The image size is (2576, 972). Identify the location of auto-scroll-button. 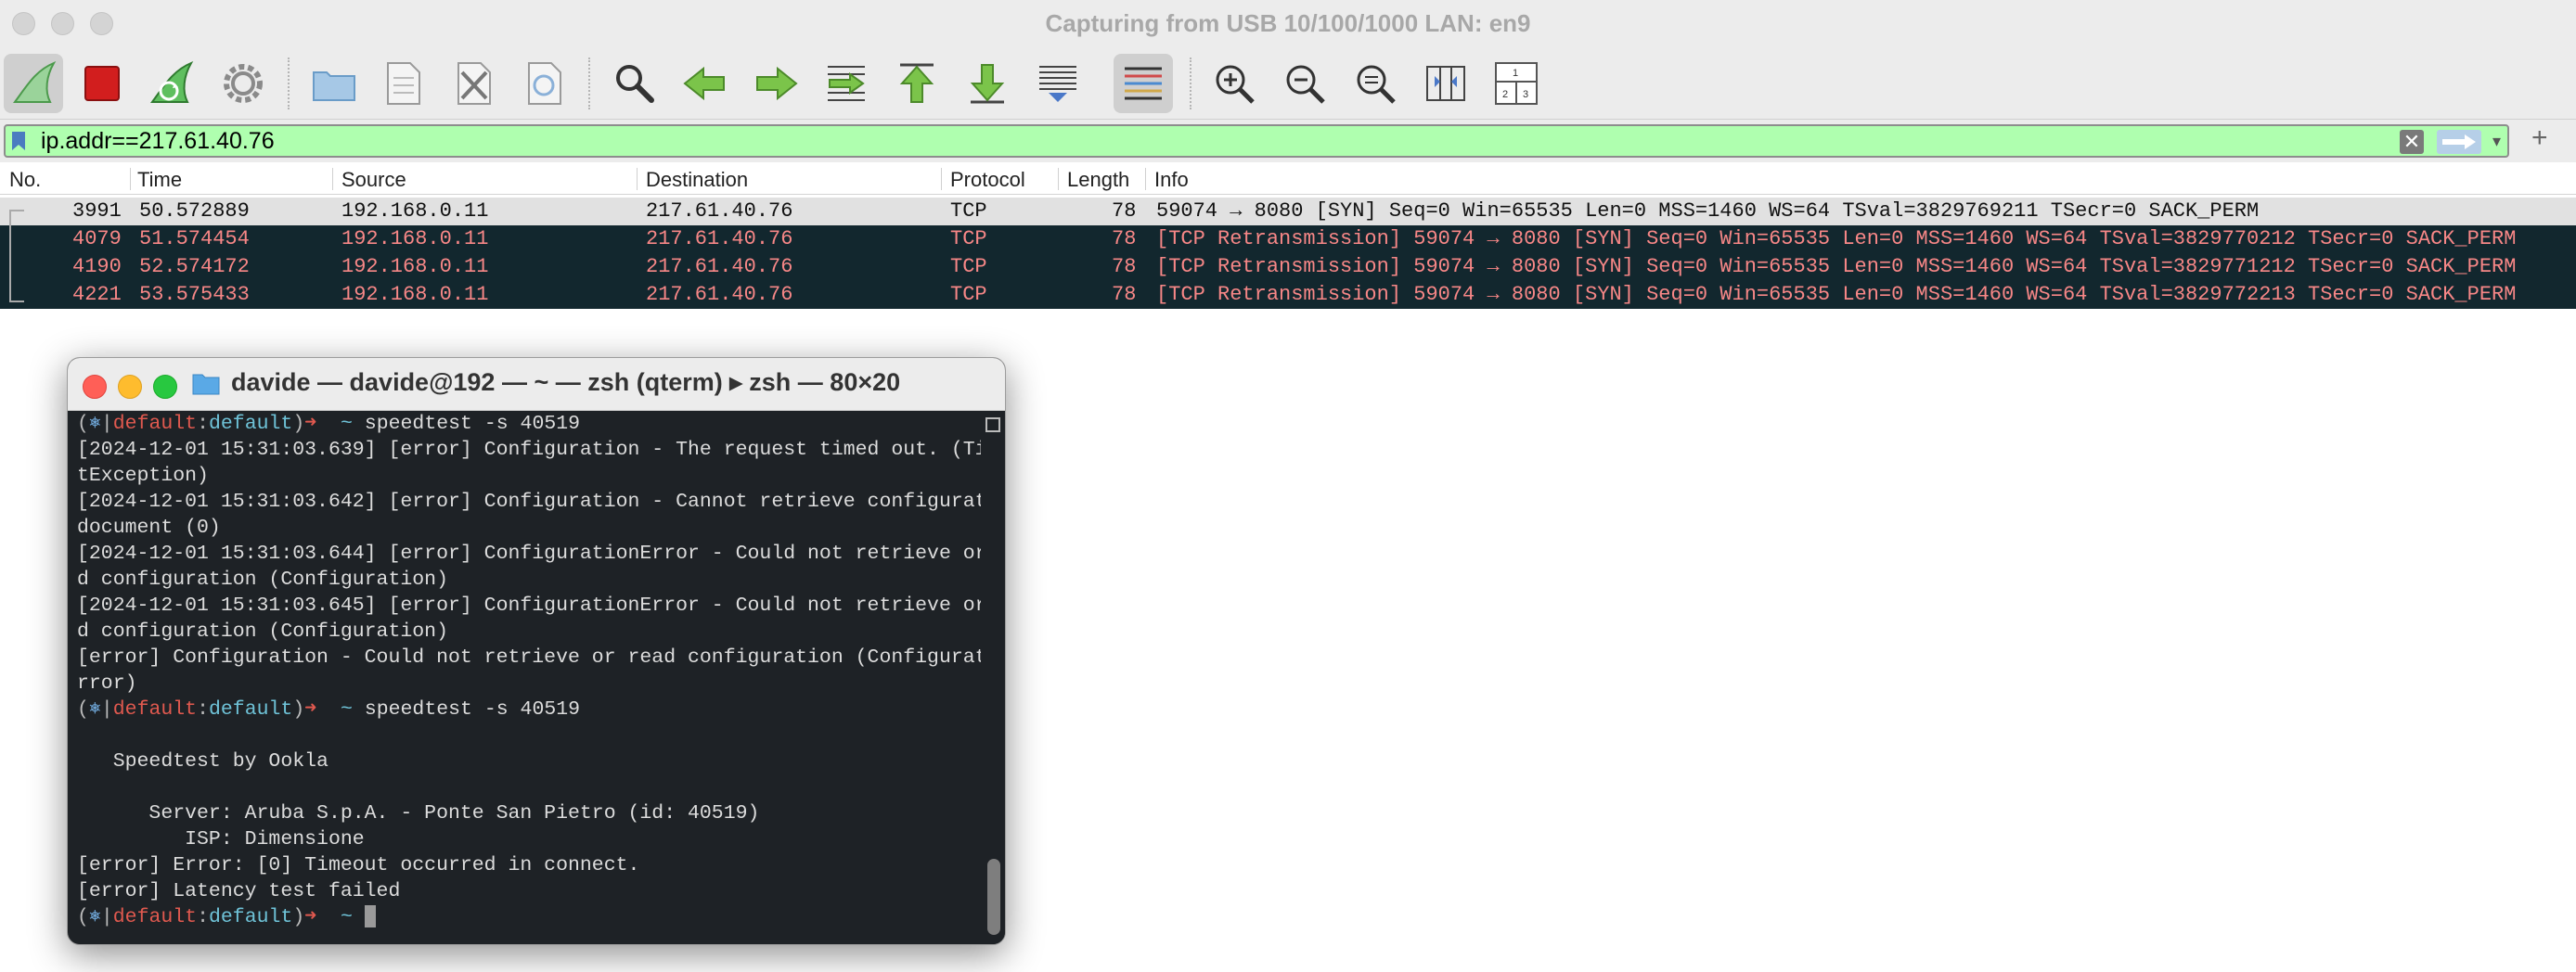
(1058, 84).